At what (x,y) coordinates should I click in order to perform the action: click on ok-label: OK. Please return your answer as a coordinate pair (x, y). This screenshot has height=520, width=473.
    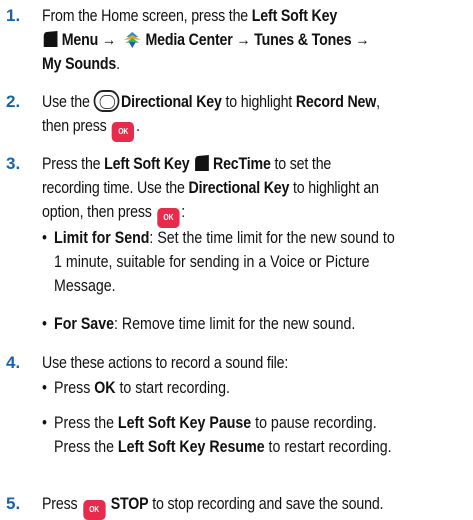
    Looking at the image, I should click on (105, 388).